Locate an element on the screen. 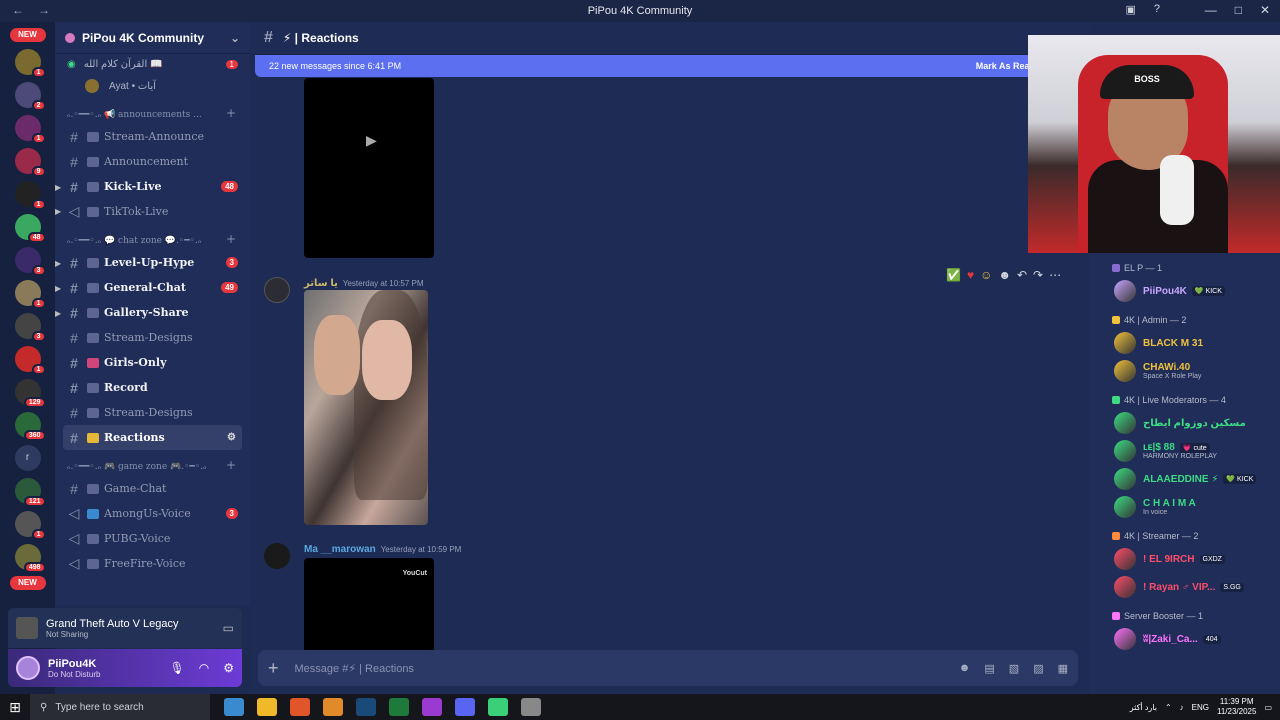 This screenshot has width=1280, height=720. channel-announcement: # Announcement is located at coordinates (152, 161).